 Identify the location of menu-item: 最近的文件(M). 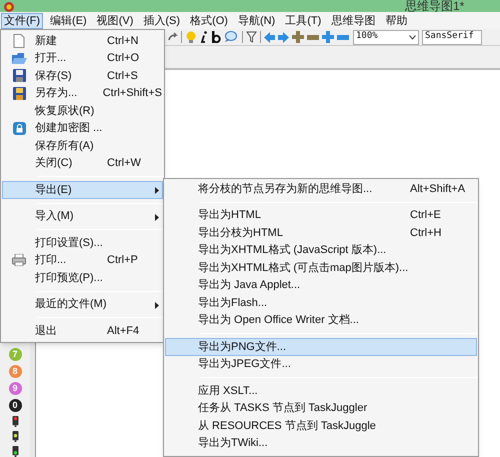
(82, 304).